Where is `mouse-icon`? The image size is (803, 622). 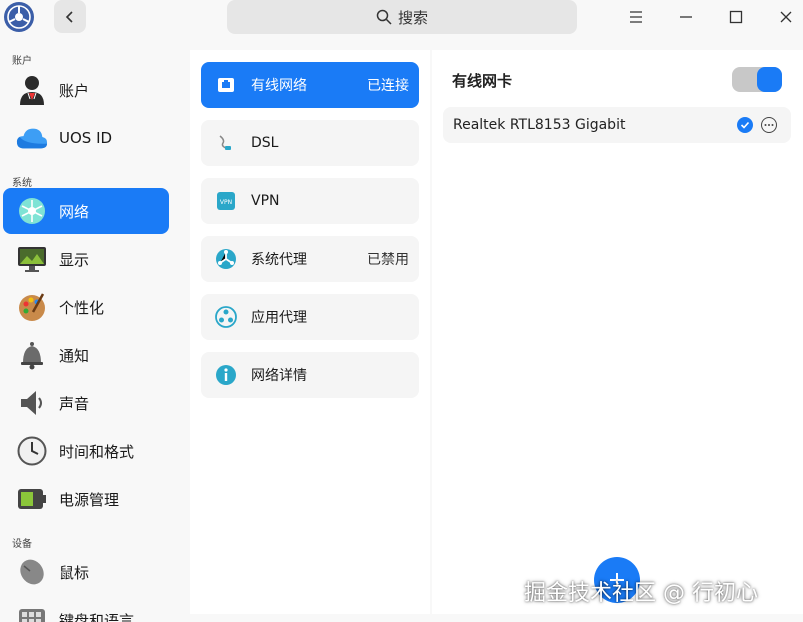 mouse-icon is located at coordinates (32, 572).